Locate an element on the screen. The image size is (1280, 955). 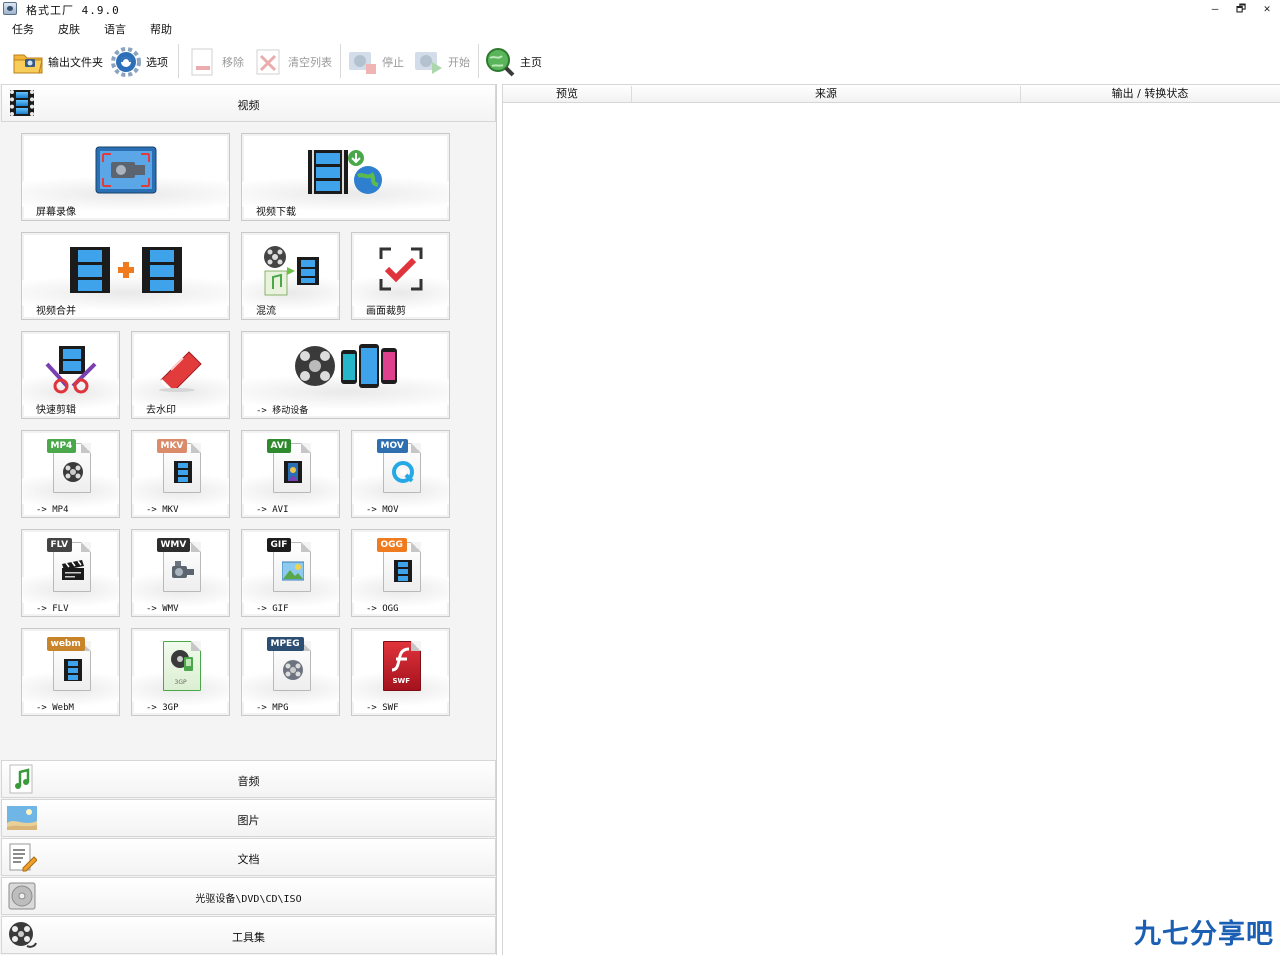
tile-3gp: 3GP -> 3GP is located at coordinates (180, 672).